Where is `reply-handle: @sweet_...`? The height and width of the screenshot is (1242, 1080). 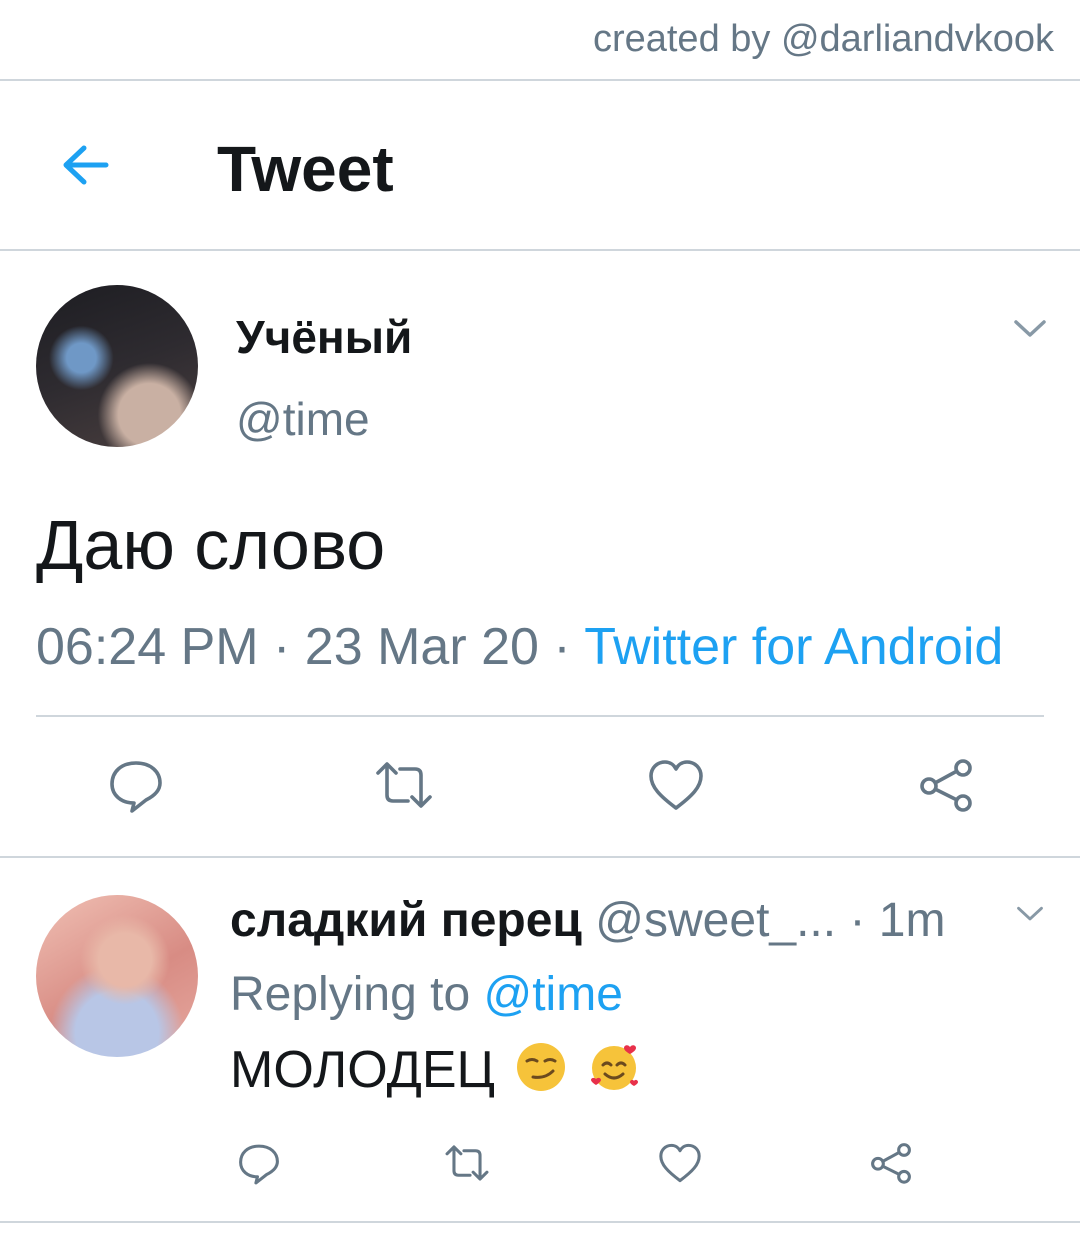
reply-handle: @sweet_... is located at coordinates (715, 920).